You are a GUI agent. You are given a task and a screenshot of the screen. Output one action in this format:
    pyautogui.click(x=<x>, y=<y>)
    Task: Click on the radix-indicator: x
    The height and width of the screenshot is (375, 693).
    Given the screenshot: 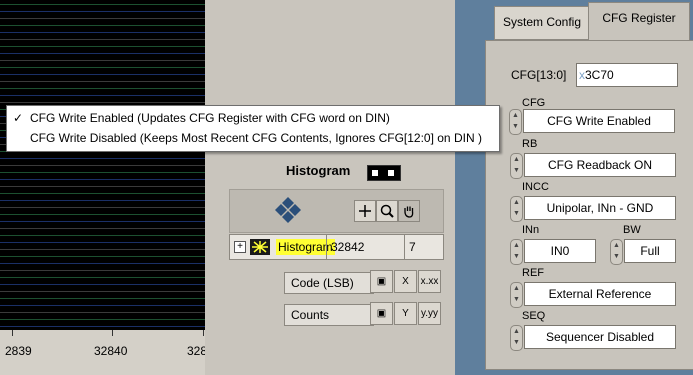 What is the action you would take?
    pyautogui.click(x=581, y=75)
    